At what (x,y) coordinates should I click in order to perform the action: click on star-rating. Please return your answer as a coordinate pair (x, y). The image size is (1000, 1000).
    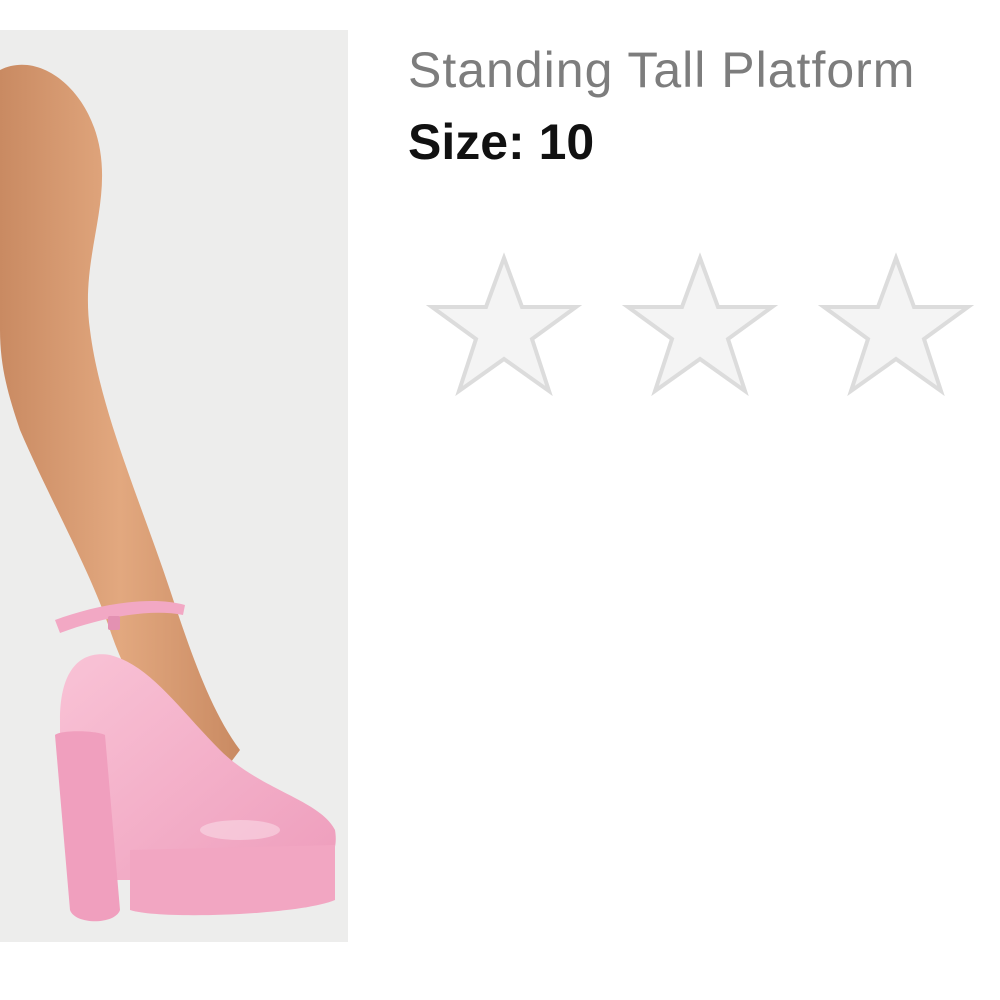
    Looking at the image, I should click on (700, 325).